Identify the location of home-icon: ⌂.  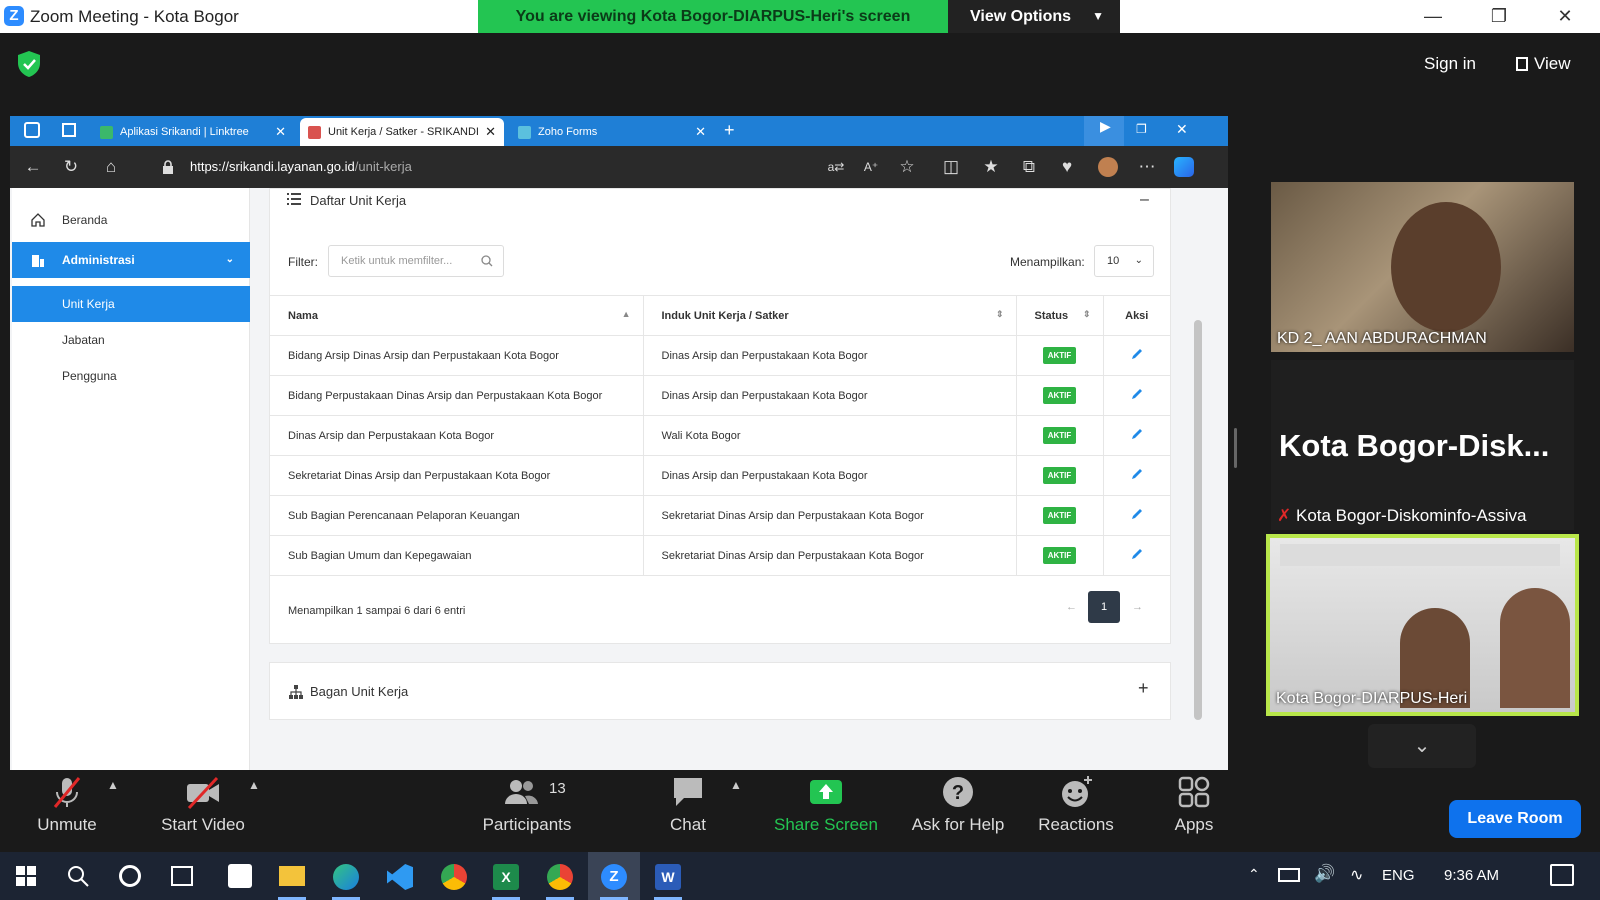
(111, 167).